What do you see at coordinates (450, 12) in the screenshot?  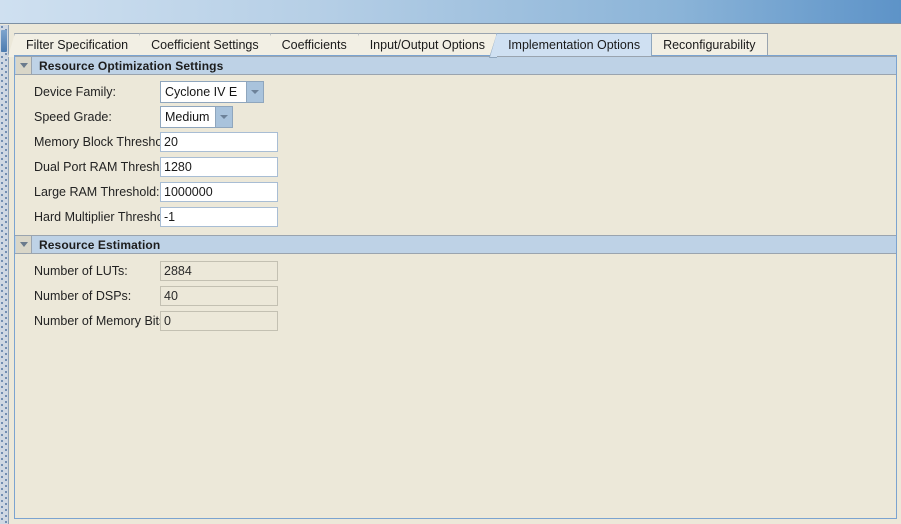 I see `window-titlebar` at bounding box center [450, 12].